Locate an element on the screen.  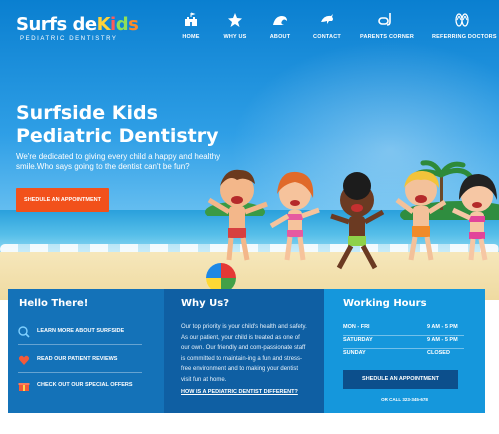
hours-day: SATURDAY is located at coordinates (358, 340).